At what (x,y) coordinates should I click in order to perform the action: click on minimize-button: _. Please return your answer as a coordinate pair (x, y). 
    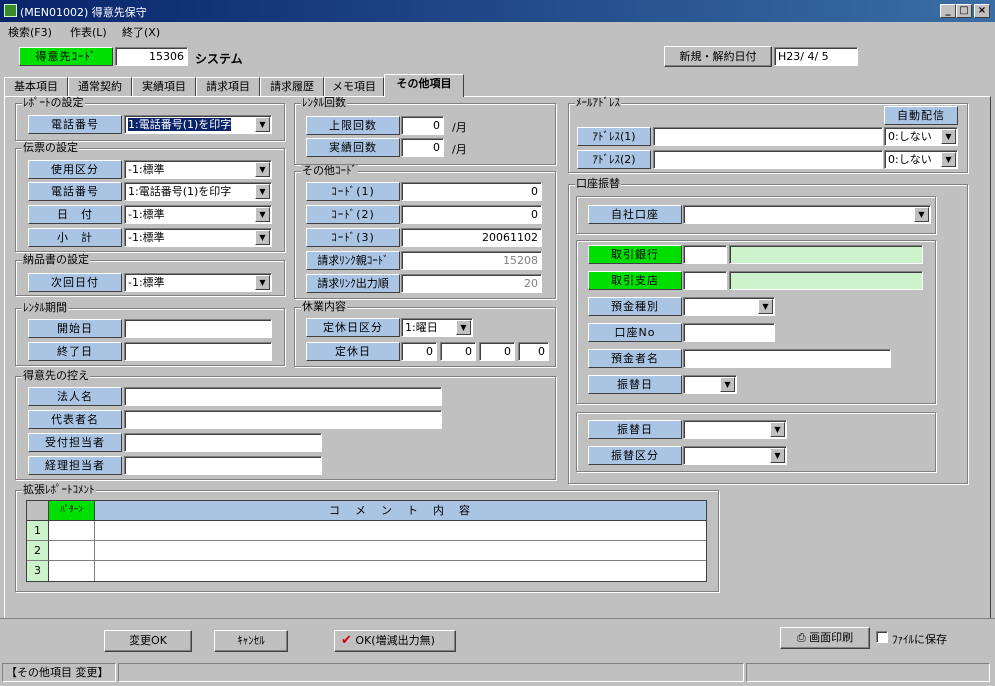
    Looking at the image, I should click on (948, 11).